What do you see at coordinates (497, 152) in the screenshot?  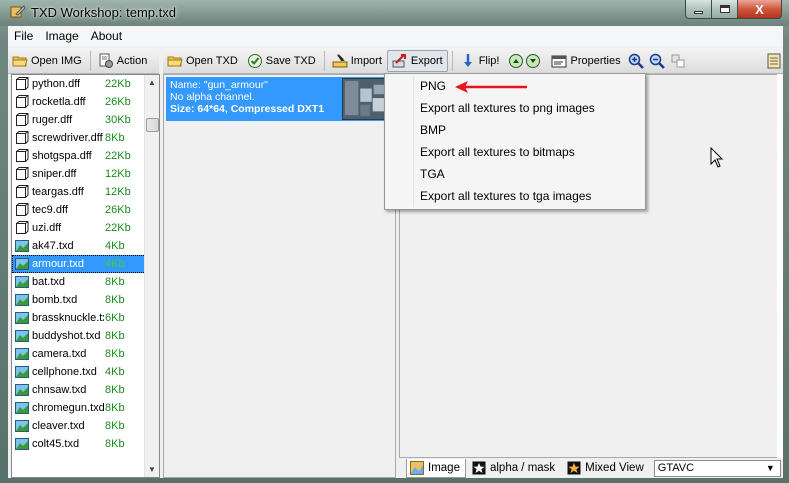 I see `export-all-bmp: Export all textures to bitmaps` at bounding box center [497, 152].